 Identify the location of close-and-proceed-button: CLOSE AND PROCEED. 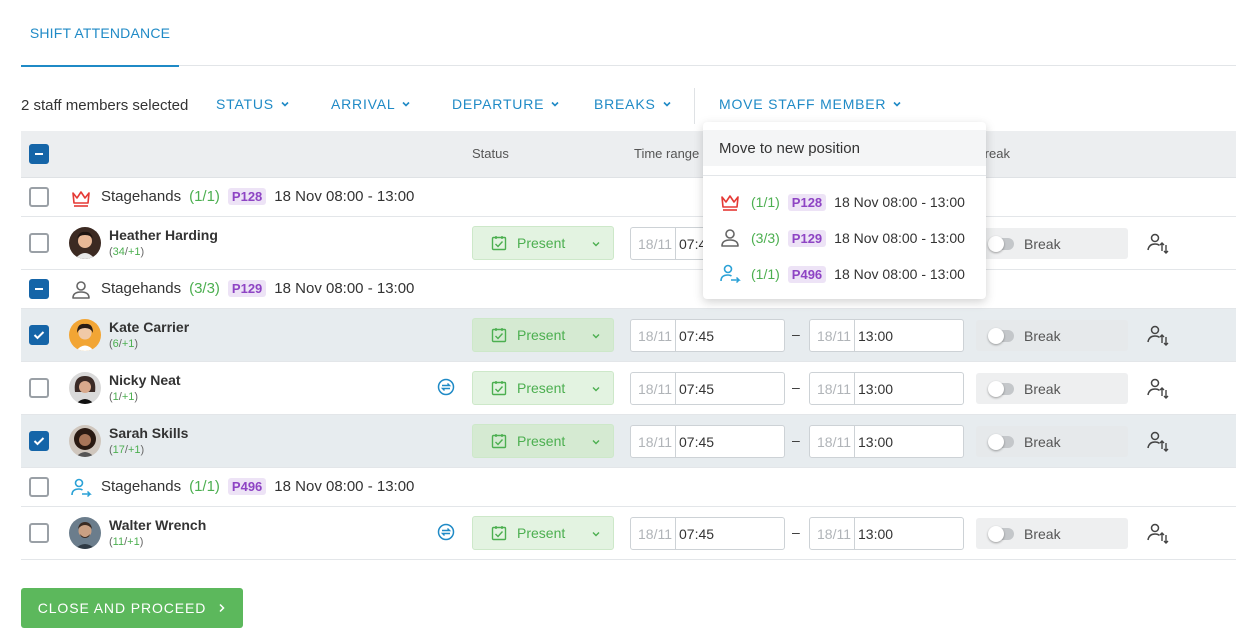
(132, 608).